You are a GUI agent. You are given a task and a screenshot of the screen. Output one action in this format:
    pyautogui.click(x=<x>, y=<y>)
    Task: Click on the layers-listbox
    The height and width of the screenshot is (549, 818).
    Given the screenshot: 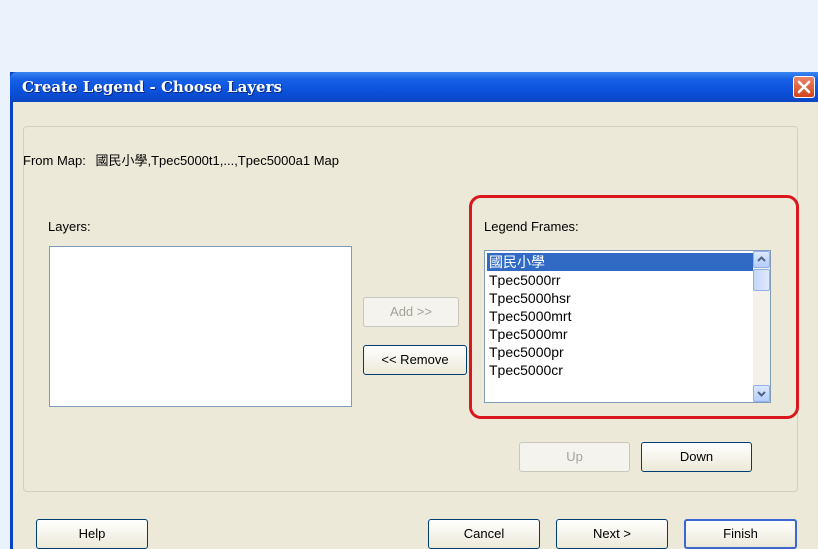 What is the action you would take?
    pyautogui.click(x=200, y=326)
    